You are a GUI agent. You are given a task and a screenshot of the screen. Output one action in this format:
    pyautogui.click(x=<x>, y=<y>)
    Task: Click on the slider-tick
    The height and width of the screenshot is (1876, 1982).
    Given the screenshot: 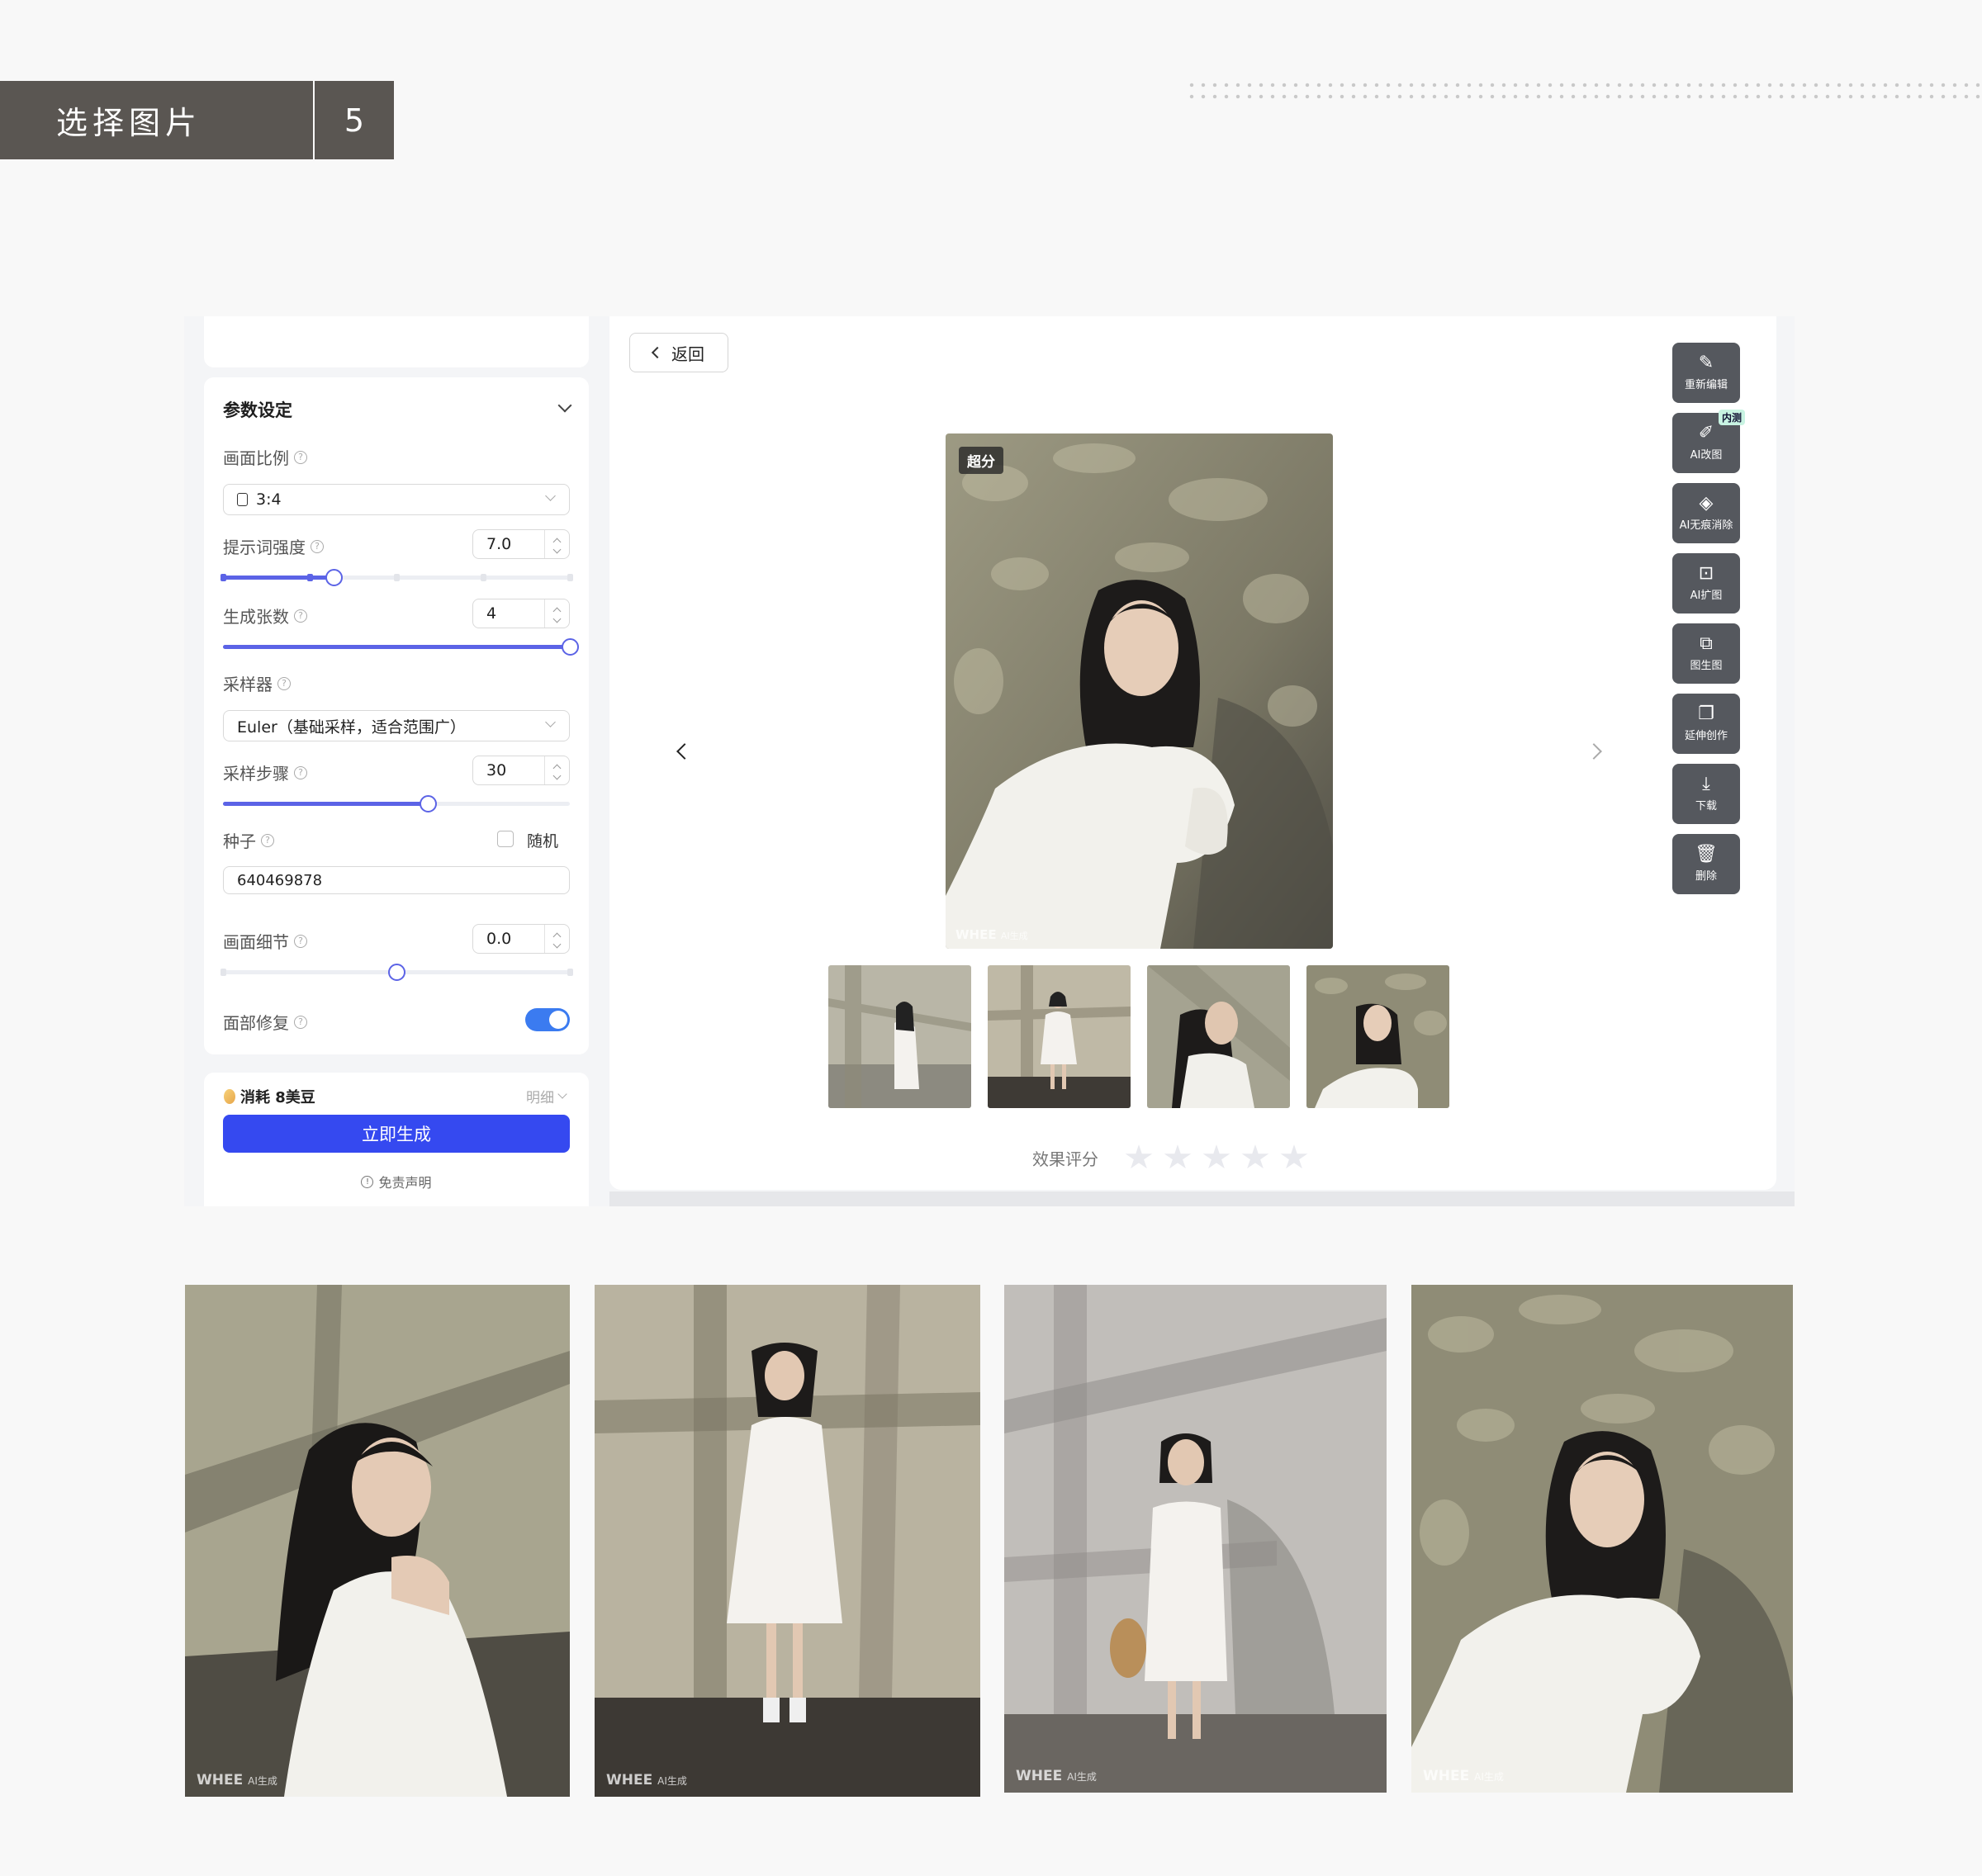 What is the action you would take?
    pyautogui.click(x=310, y=577)
    